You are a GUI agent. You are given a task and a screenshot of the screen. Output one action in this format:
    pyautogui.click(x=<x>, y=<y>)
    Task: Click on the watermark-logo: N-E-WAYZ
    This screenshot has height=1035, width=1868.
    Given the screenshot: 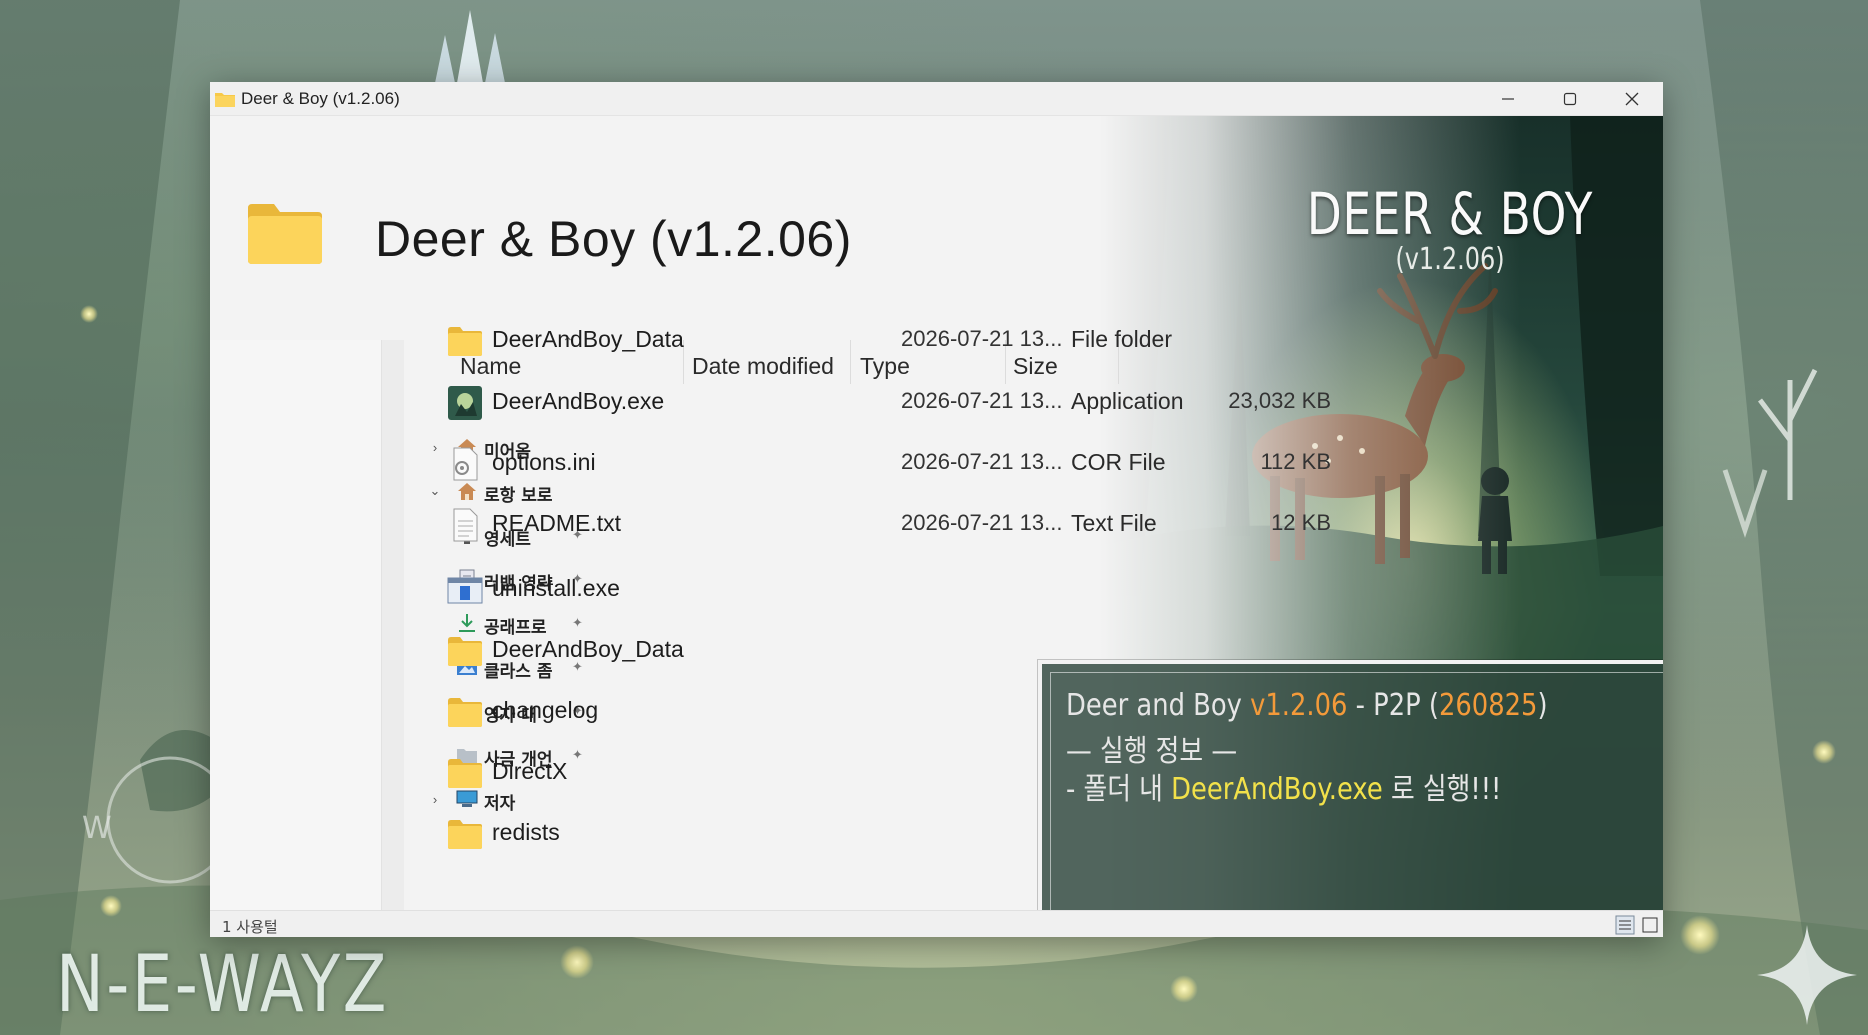 What is the action you would take?
    pyautogui.click(x=222, y=985)
    